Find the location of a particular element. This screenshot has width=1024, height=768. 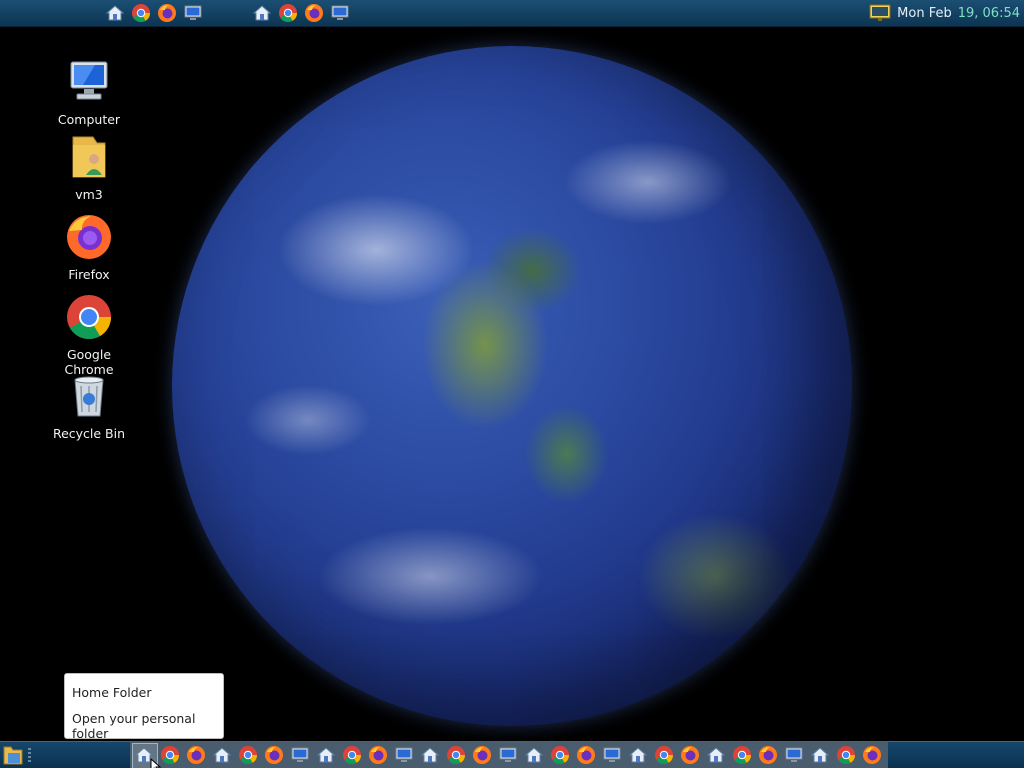

desktop-icon-label: Computer is located at coordinates (89, 119).